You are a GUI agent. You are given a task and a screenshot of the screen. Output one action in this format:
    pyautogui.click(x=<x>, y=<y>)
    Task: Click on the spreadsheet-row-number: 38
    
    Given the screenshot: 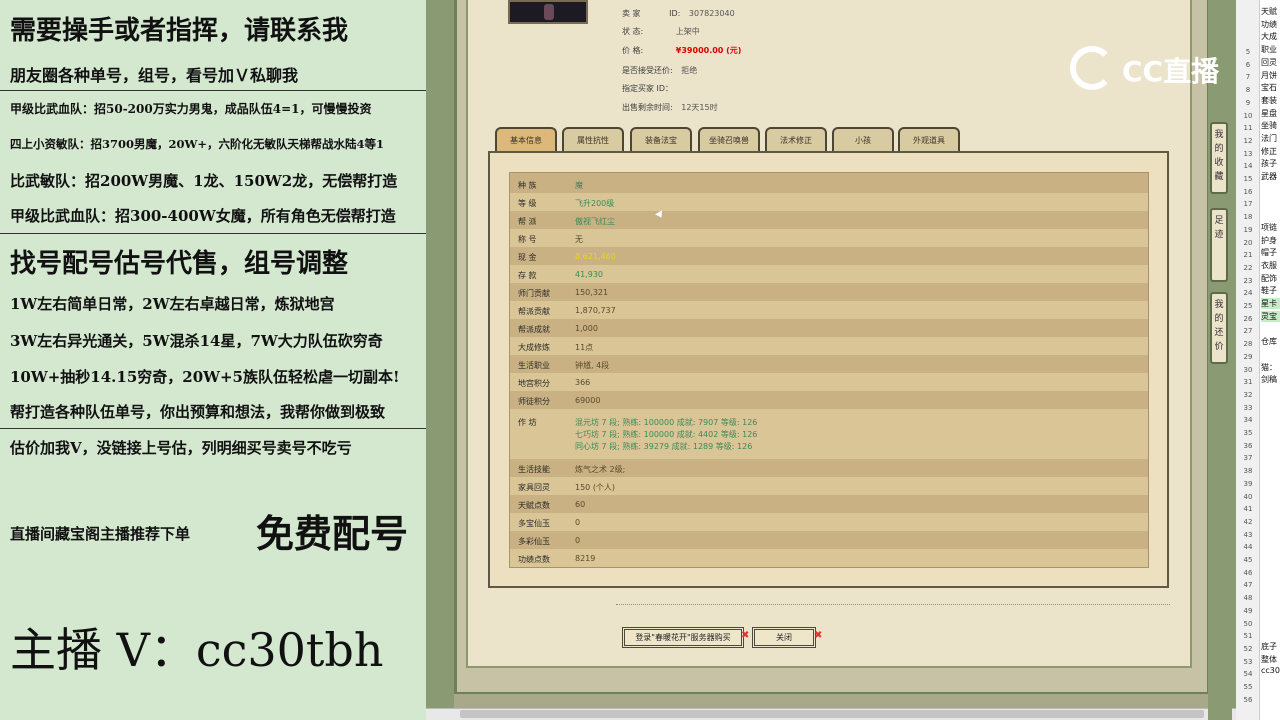 What is the action you would take?
    pyautogui.click(x=1248, y=471)
    